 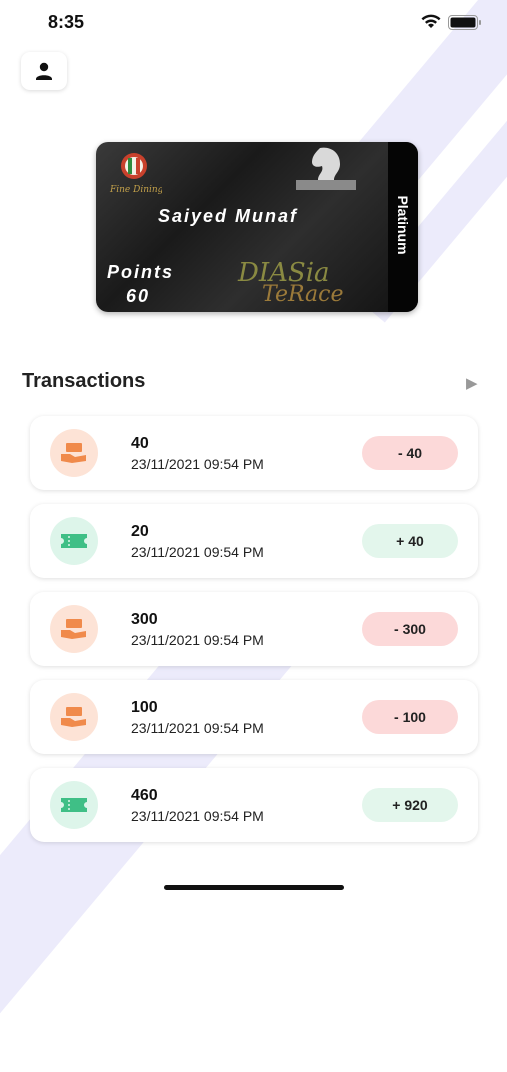 I want to click on transaction-row: 40 23/11/2021 09:54 PM - 40, so click(x=254, y=453).